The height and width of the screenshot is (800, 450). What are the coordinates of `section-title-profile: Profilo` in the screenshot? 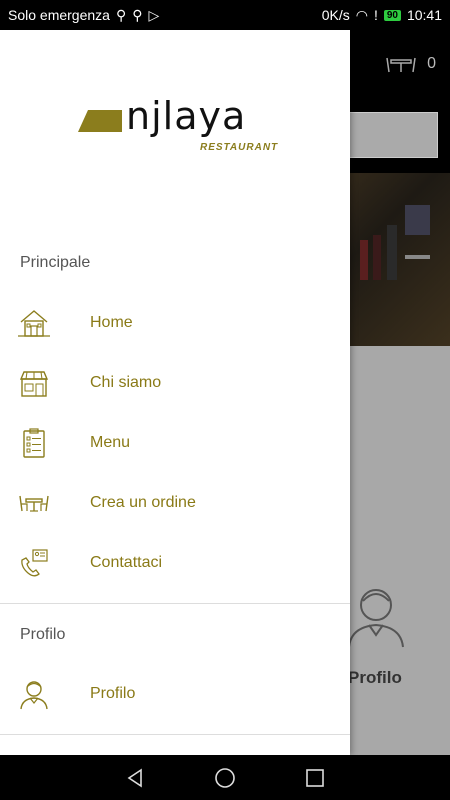 It's located at (43, 634).